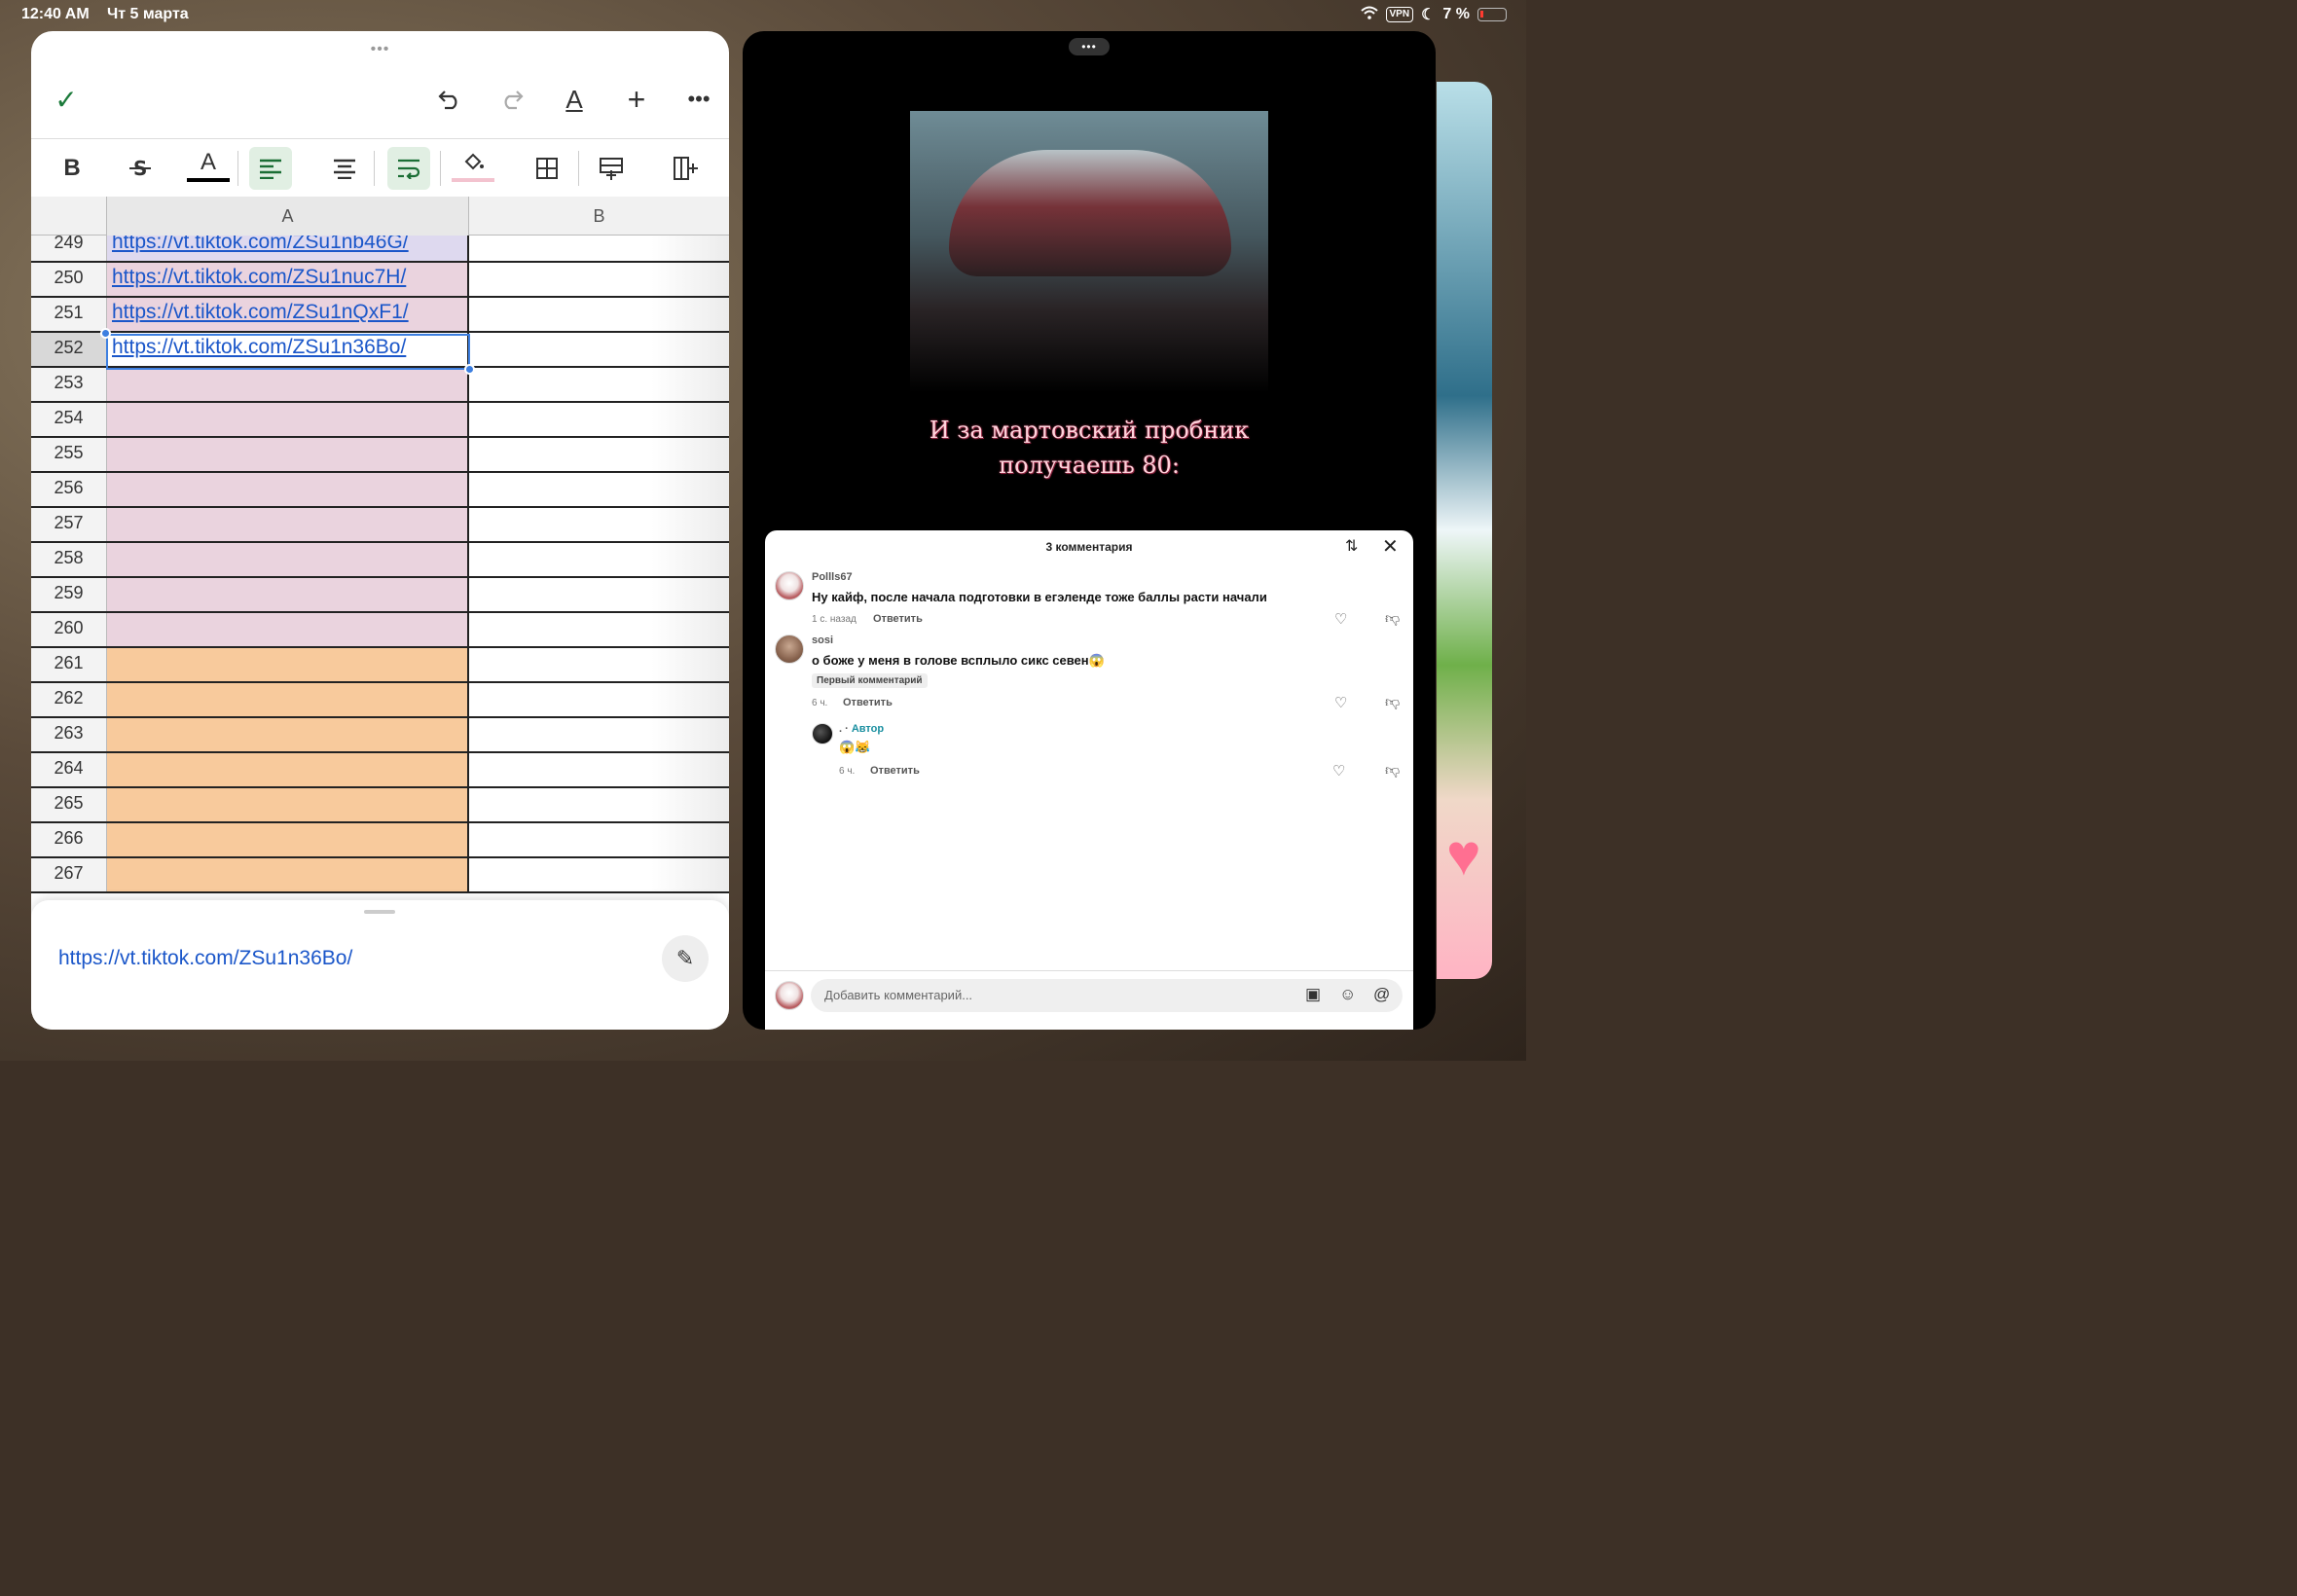 The image size is (2297, 1596). I want to click on cell-a: https://vt.tiktok.com/ZSu1n36Bo/, so click(288, 349).